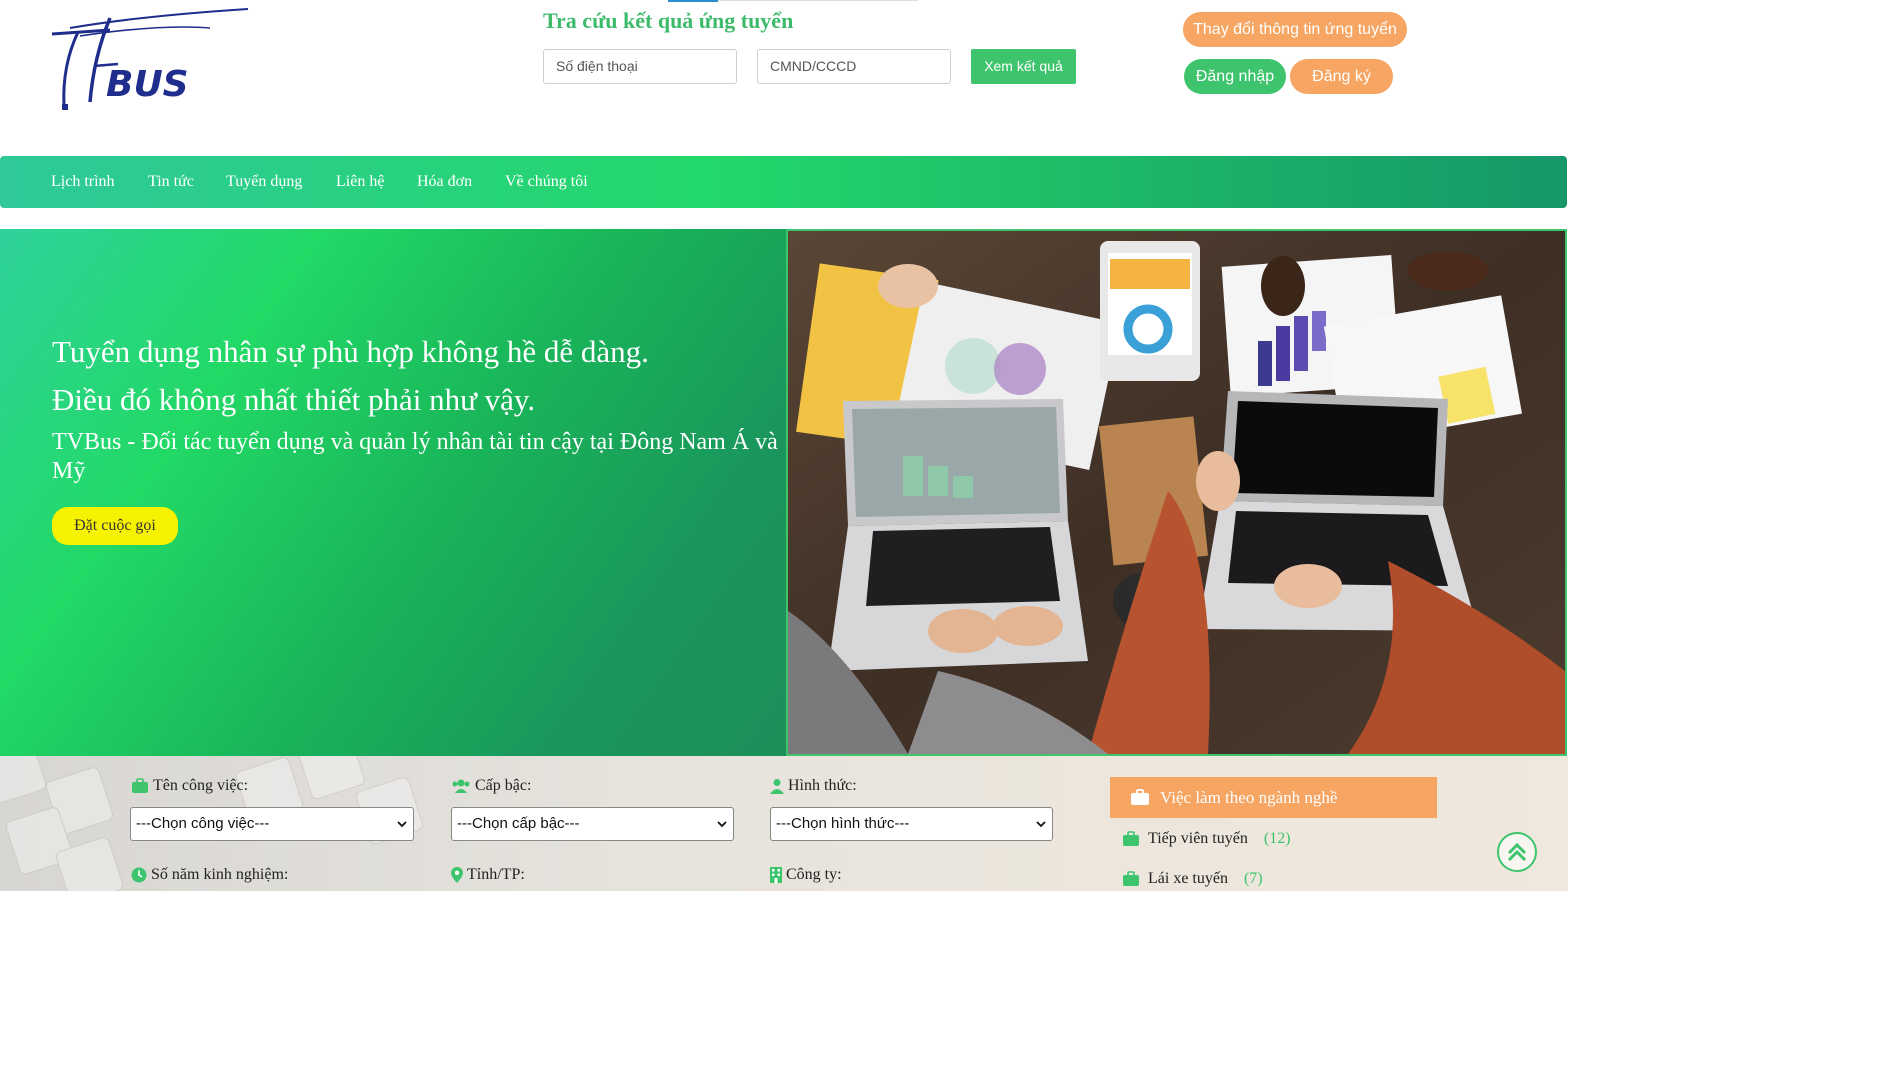 This screenshot has height=1080, width=1900. I want to click on level-label: Cấp bậc:, so click(491, 786).